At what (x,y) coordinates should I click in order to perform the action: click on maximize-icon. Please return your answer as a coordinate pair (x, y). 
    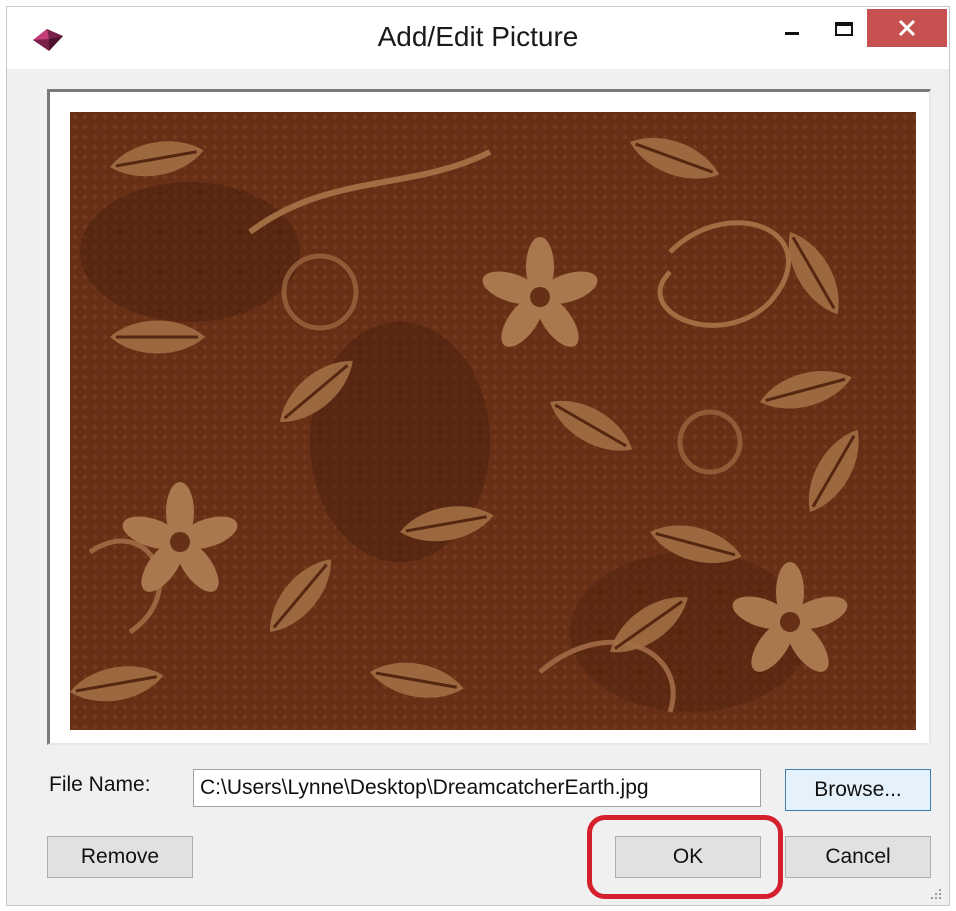
    Looking at the image, I should click on (844, 29).